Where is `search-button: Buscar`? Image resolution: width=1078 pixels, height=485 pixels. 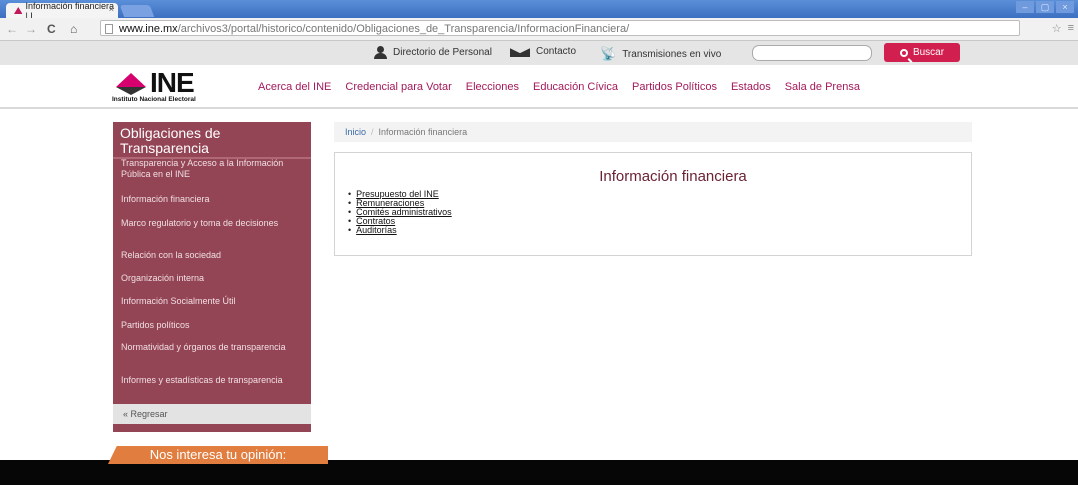
search-button: Buscar is located at coordinates (922, 52).